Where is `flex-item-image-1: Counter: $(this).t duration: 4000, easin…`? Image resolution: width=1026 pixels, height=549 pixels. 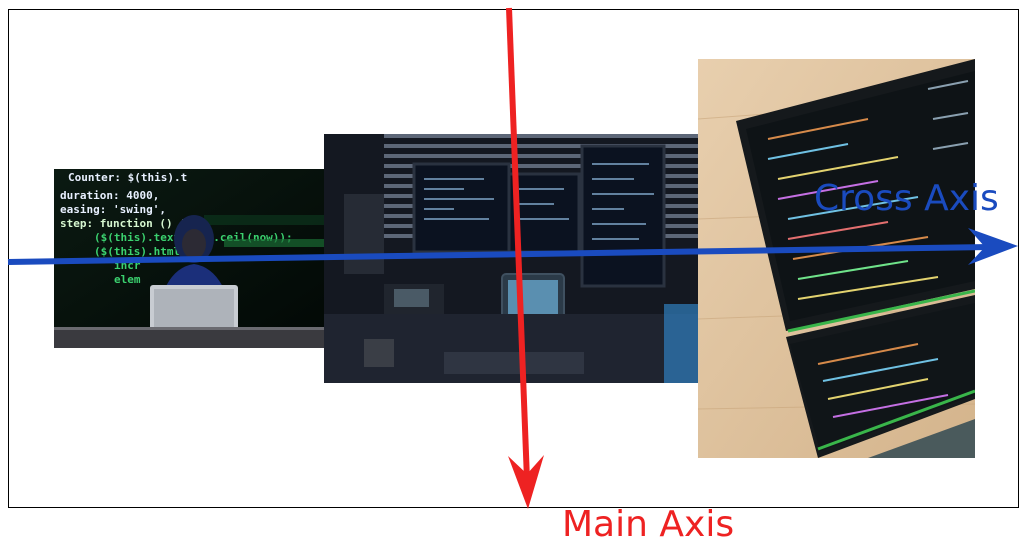 flex-item-image-1: Counter: $(this).t duration: 4000, easin… is located at coordinates (189, 258).